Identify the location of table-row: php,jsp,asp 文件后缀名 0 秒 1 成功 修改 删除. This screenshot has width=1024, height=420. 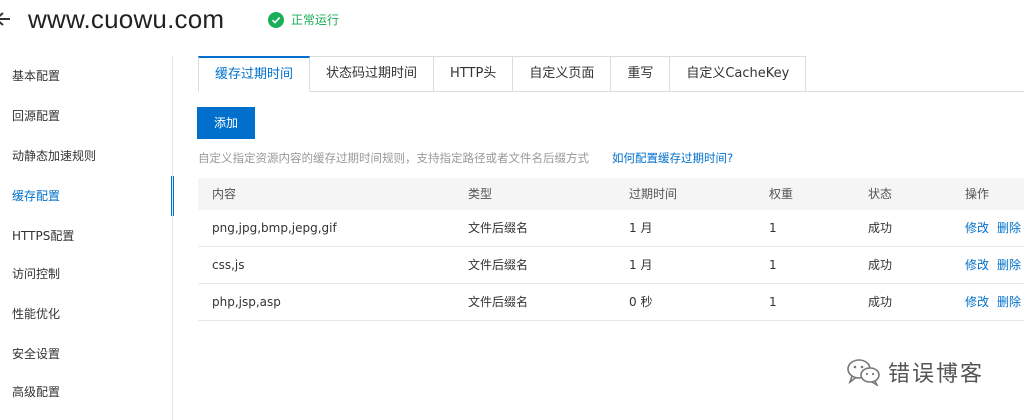
(611, 302).